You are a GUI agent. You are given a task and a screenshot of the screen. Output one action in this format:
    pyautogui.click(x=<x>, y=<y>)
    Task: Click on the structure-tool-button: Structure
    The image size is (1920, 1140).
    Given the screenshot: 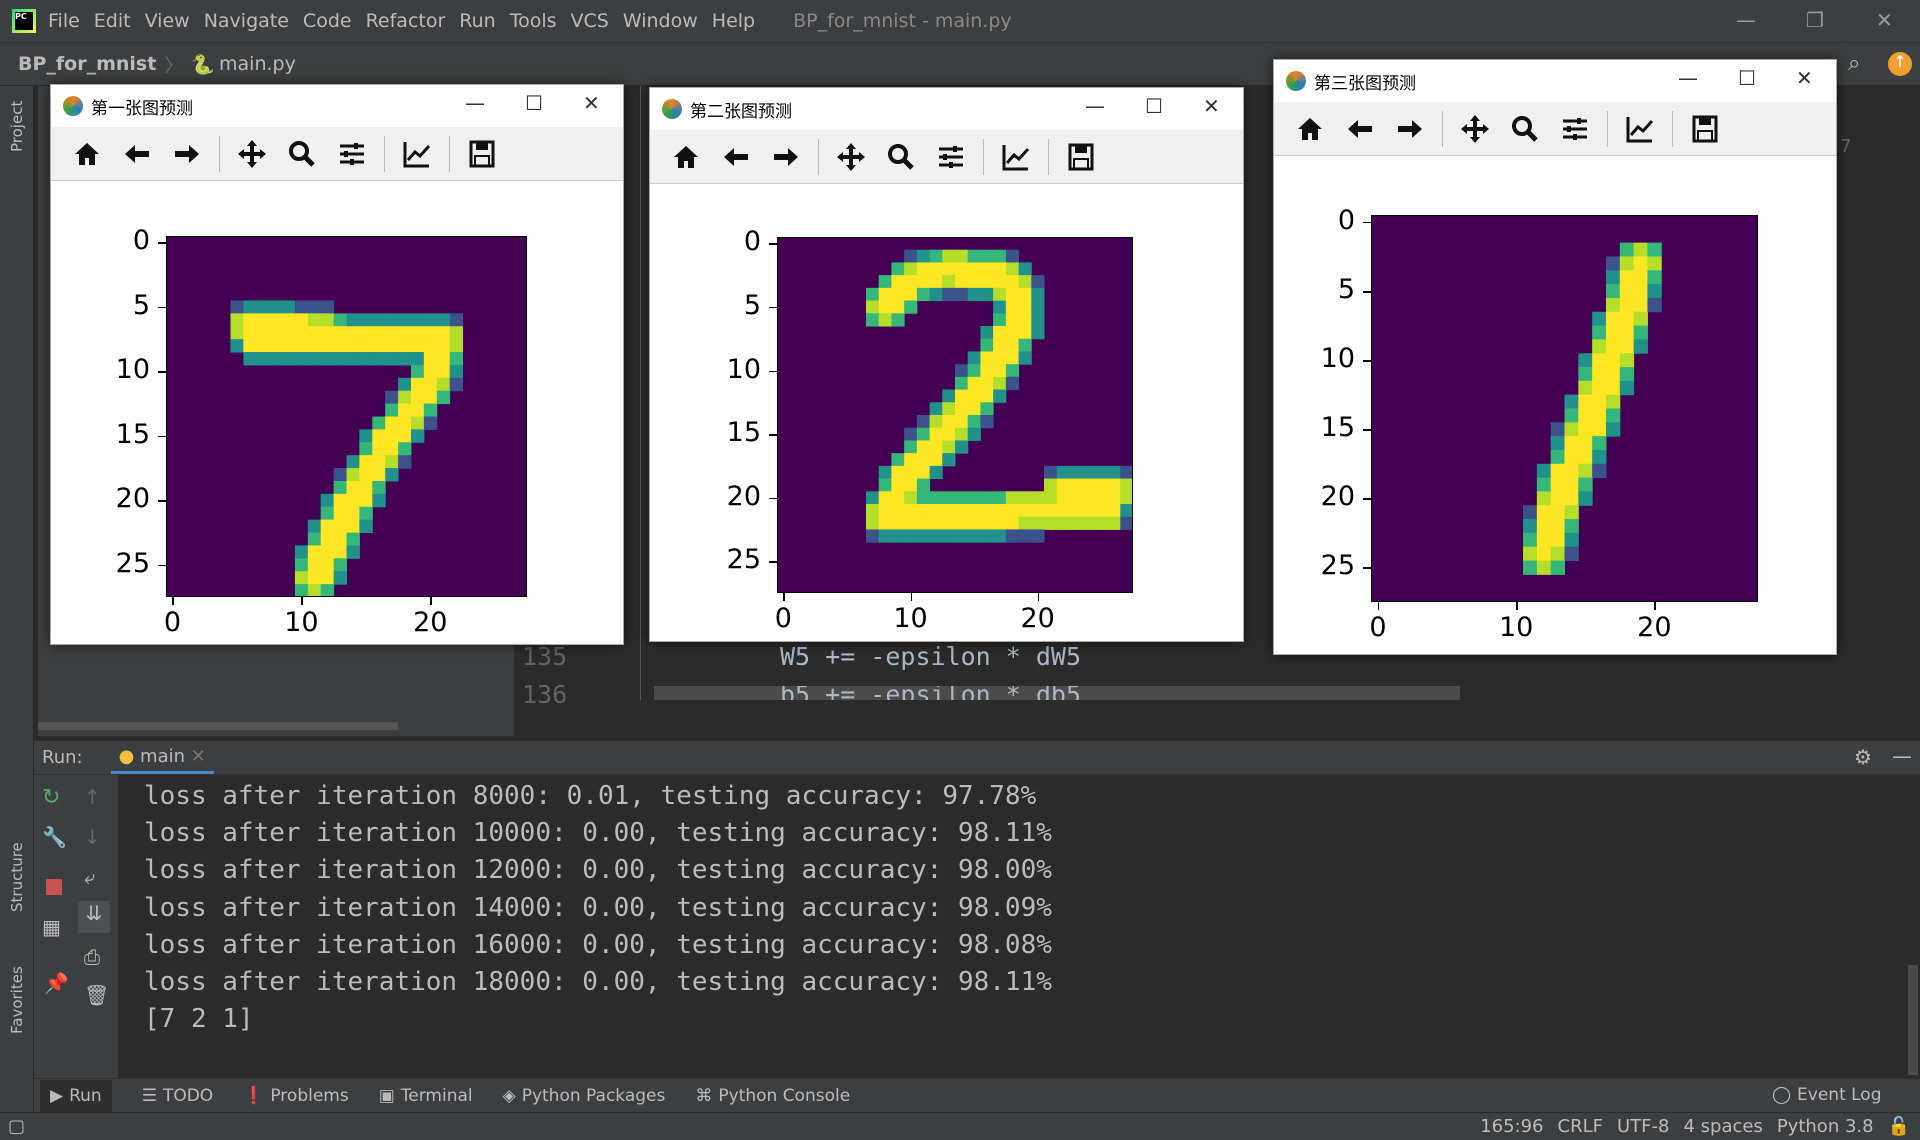 What is the action you would take?
    pyautogui.click(x=17, y=877)
    